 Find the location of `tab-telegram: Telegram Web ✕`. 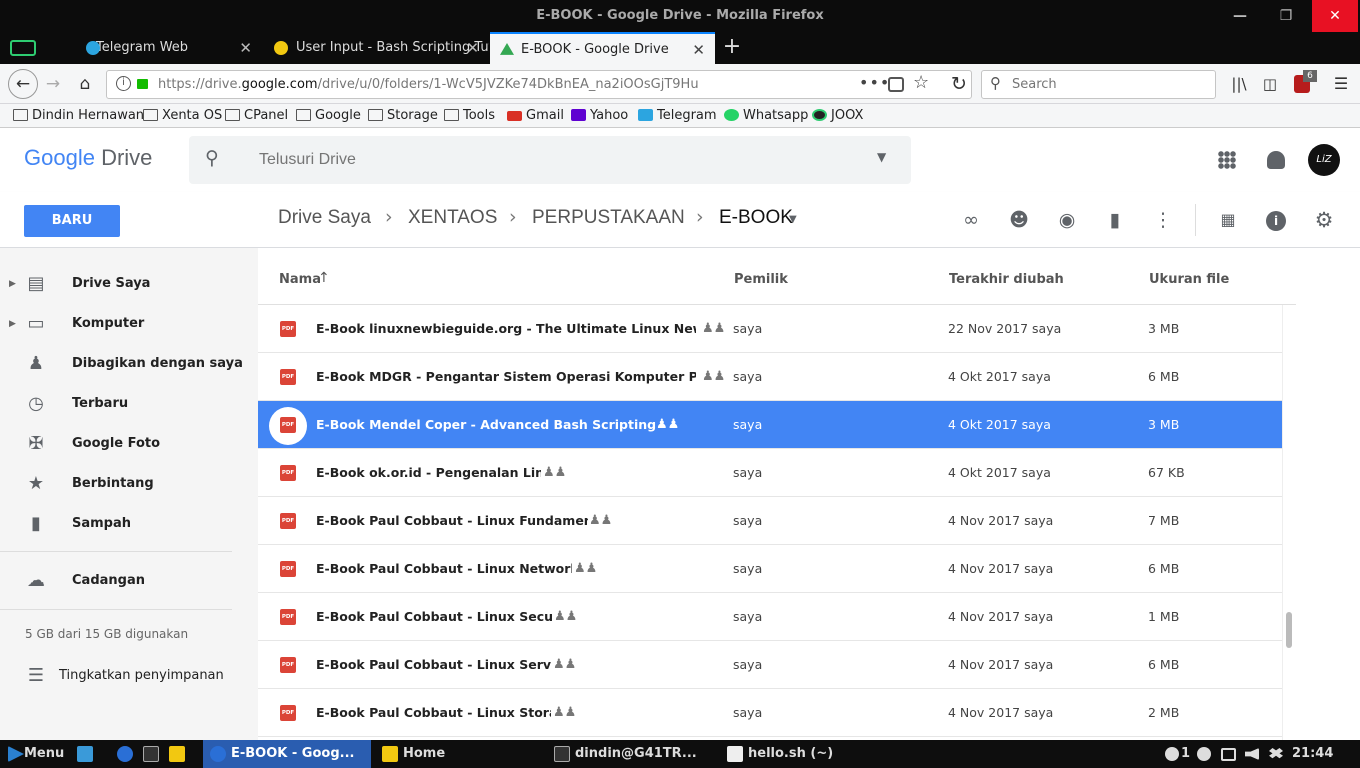

tab-telegram: Telegram Web ✕ is located at coordinates (149, 48).